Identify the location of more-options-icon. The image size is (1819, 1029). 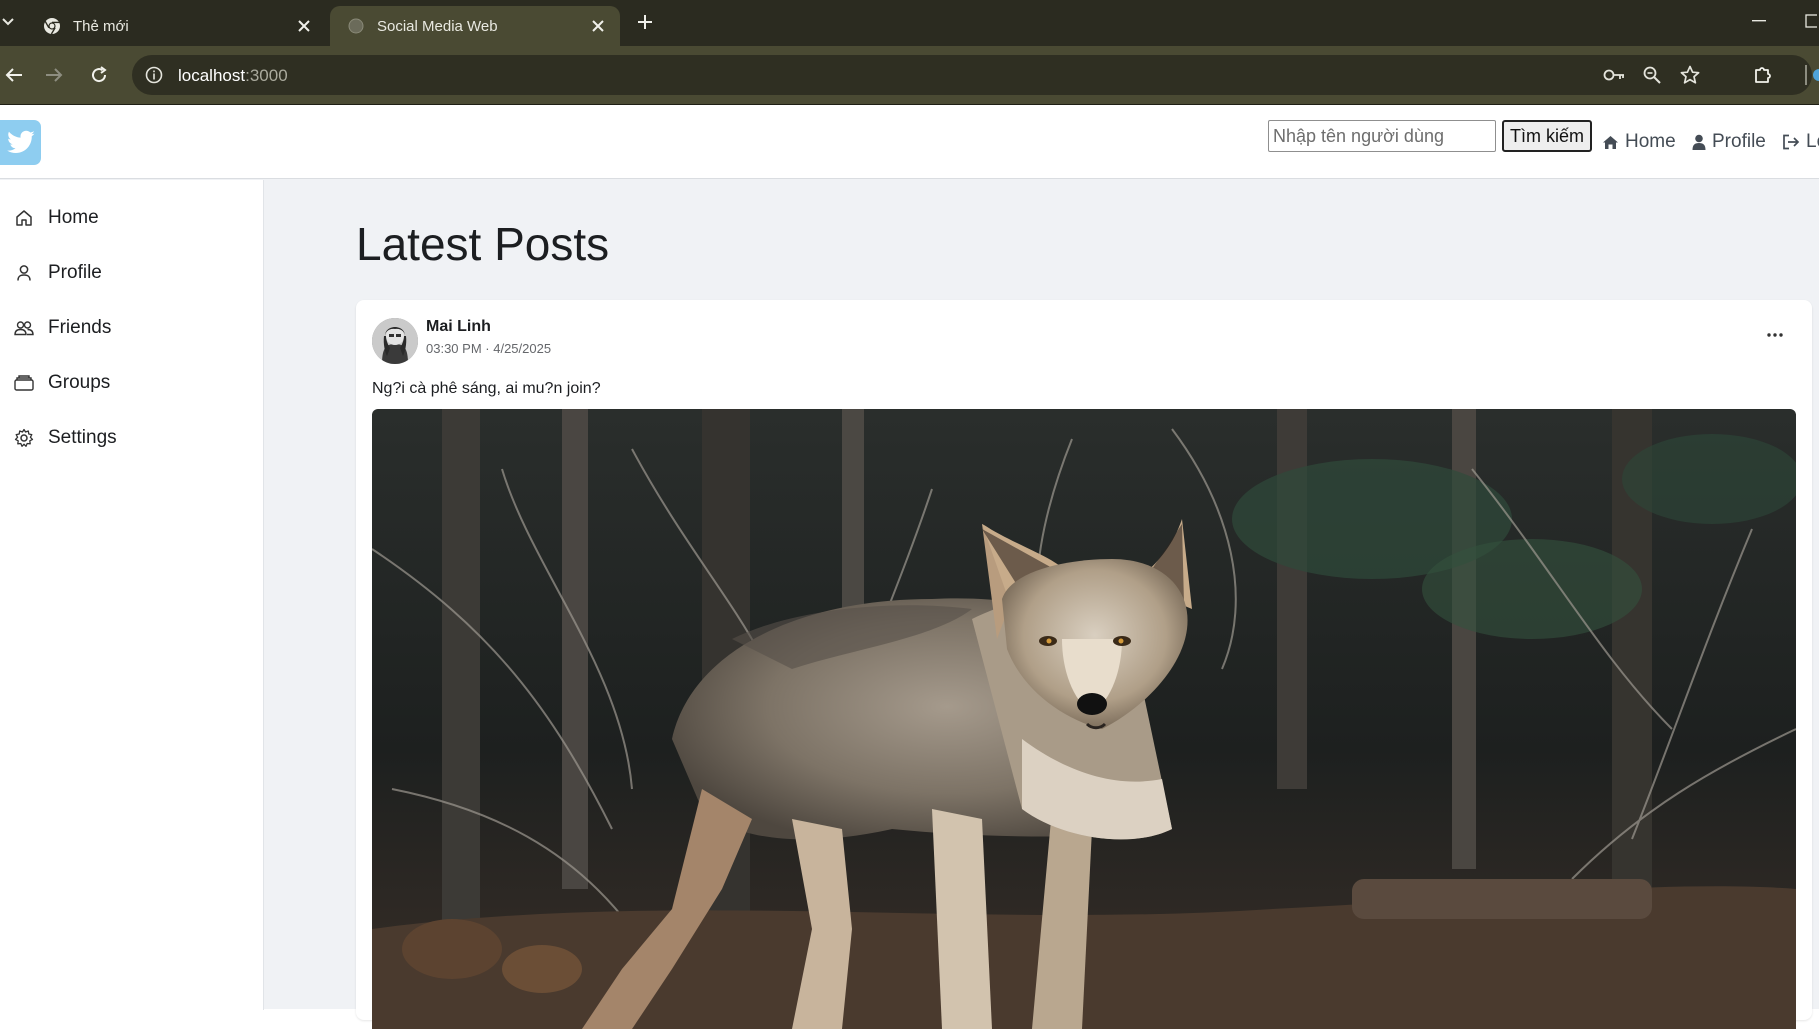
(1775, 335).